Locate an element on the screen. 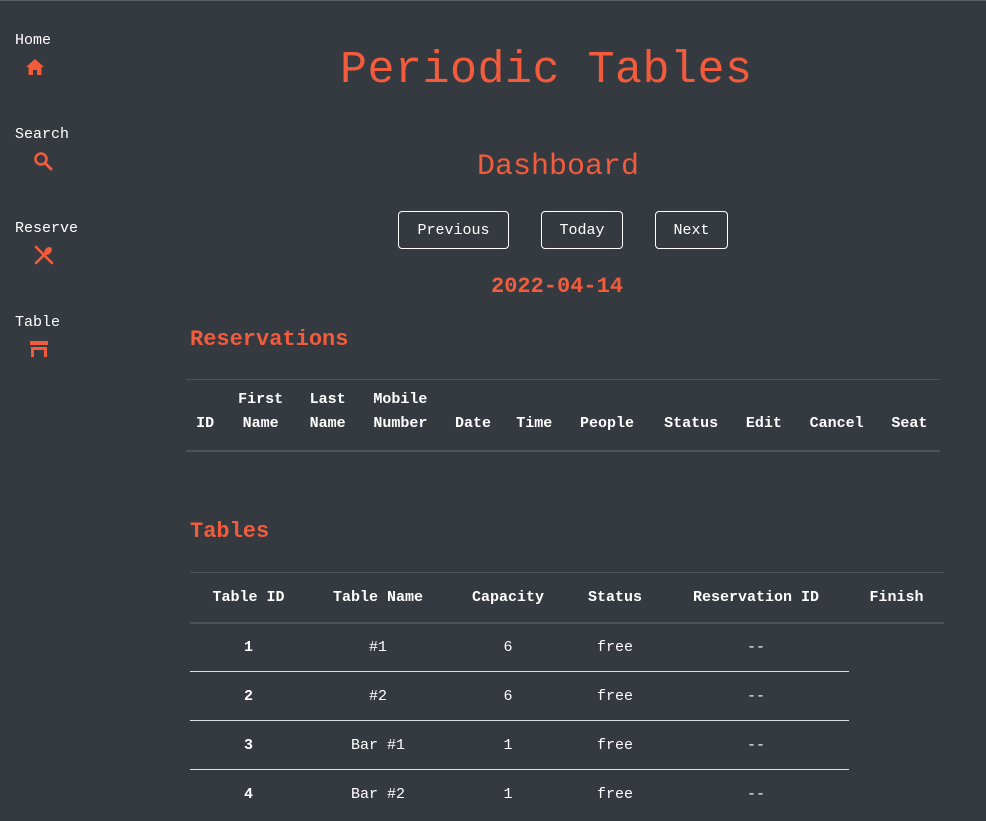  sidebar-item-label: Reserve is located at coordinates (47, 228).